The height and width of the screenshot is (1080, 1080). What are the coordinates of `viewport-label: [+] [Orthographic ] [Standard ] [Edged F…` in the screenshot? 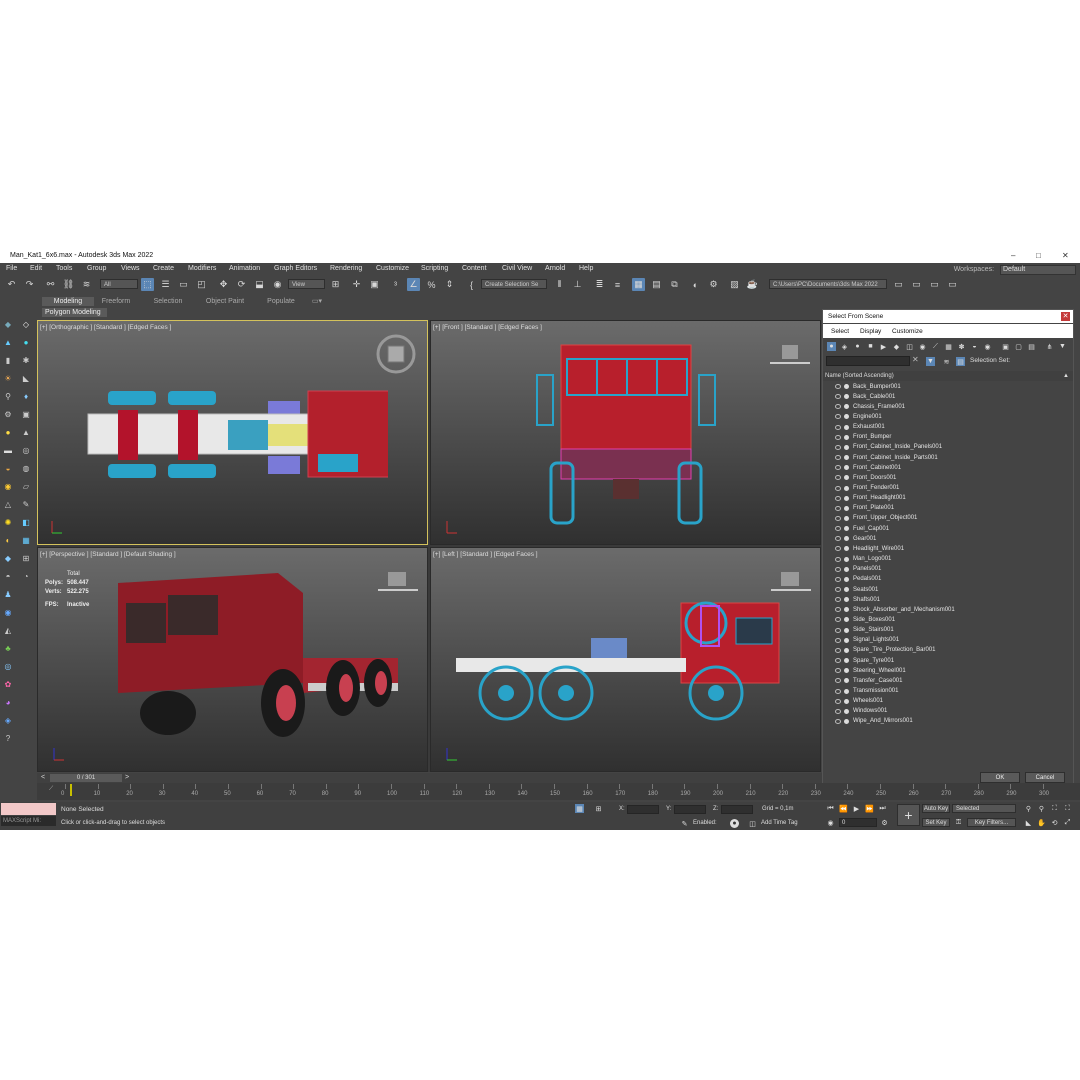 It's located at (105, 327).